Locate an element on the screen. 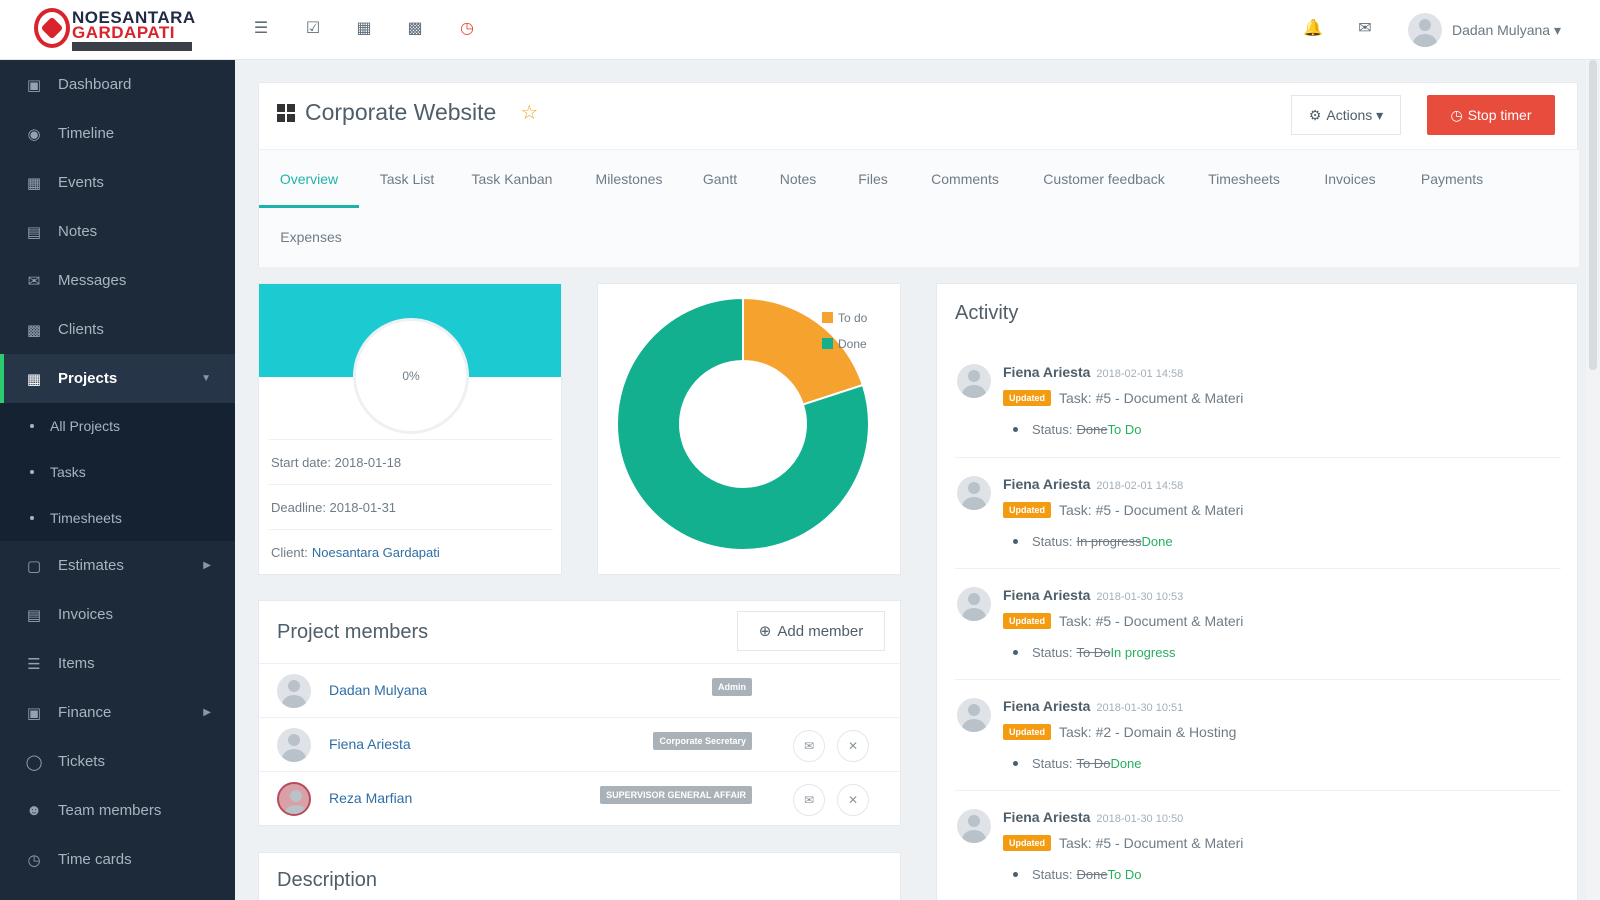  client: Client: Noesantara Gardapati is located at coordinates (411, 551).